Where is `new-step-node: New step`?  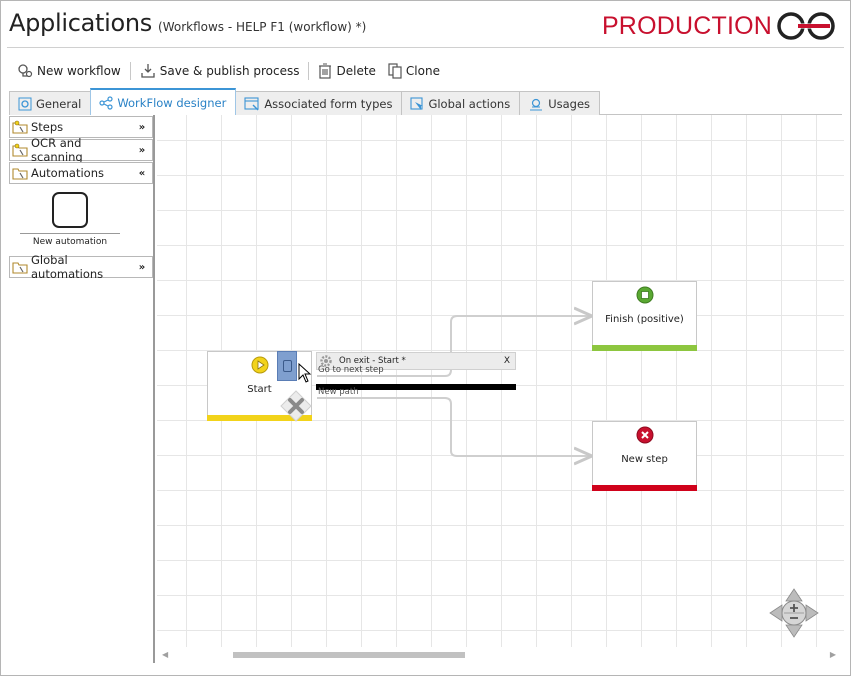 new-step-node: New step is located at coordinates (644, 456).